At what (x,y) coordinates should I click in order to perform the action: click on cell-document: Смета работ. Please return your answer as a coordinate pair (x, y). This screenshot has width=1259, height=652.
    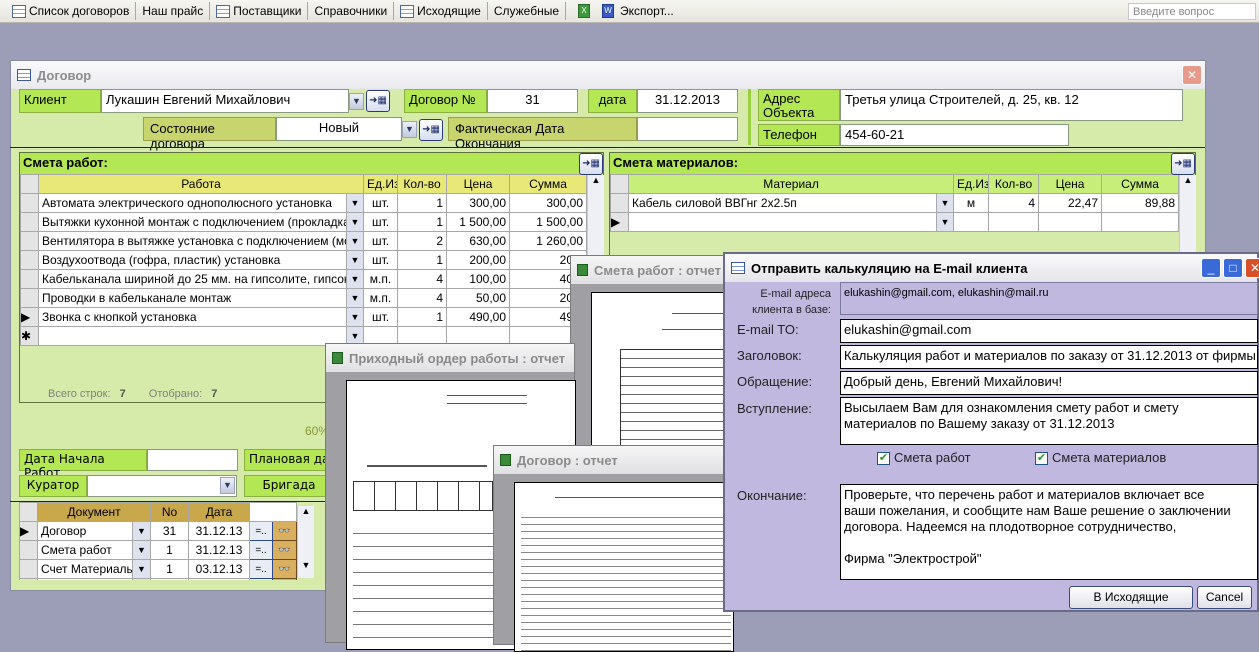
    Looking at the image, I should click on (85, 550).